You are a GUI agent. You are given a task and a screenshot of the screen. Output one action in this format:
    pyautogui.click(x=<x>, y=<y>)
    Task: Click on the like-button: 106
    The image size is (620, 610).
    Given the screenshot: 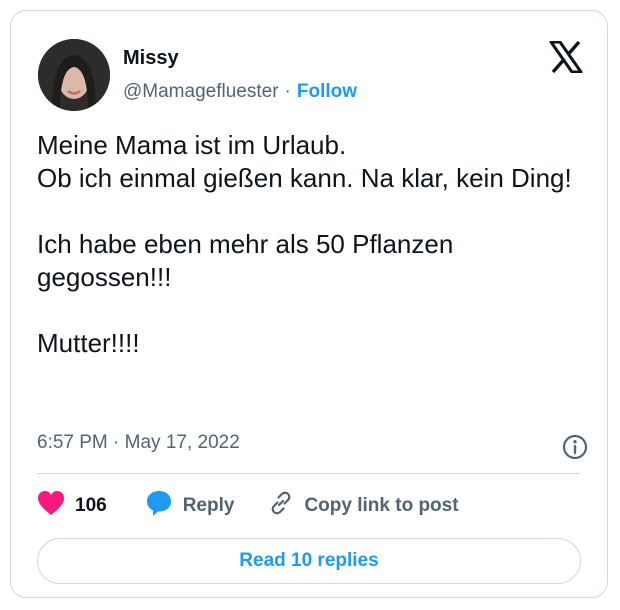 What is the action you would take?
    pyautogui.click(x=72, y=506)
    